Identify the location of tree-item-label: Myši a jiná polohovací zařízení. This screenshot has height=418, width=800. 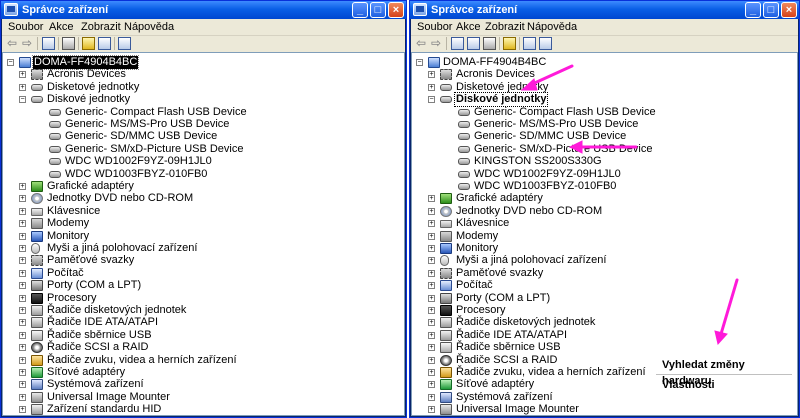
(531, 260).